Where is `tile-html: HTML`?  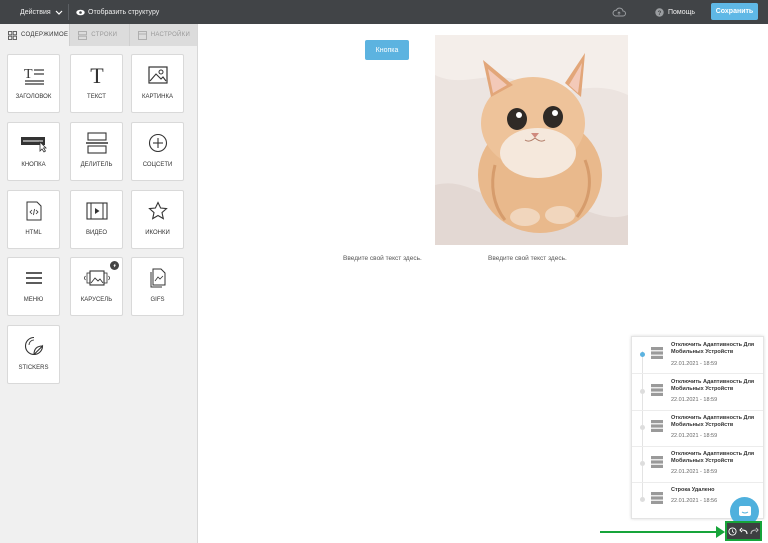 tile-html: HTML is located at coordinates (33, 219).